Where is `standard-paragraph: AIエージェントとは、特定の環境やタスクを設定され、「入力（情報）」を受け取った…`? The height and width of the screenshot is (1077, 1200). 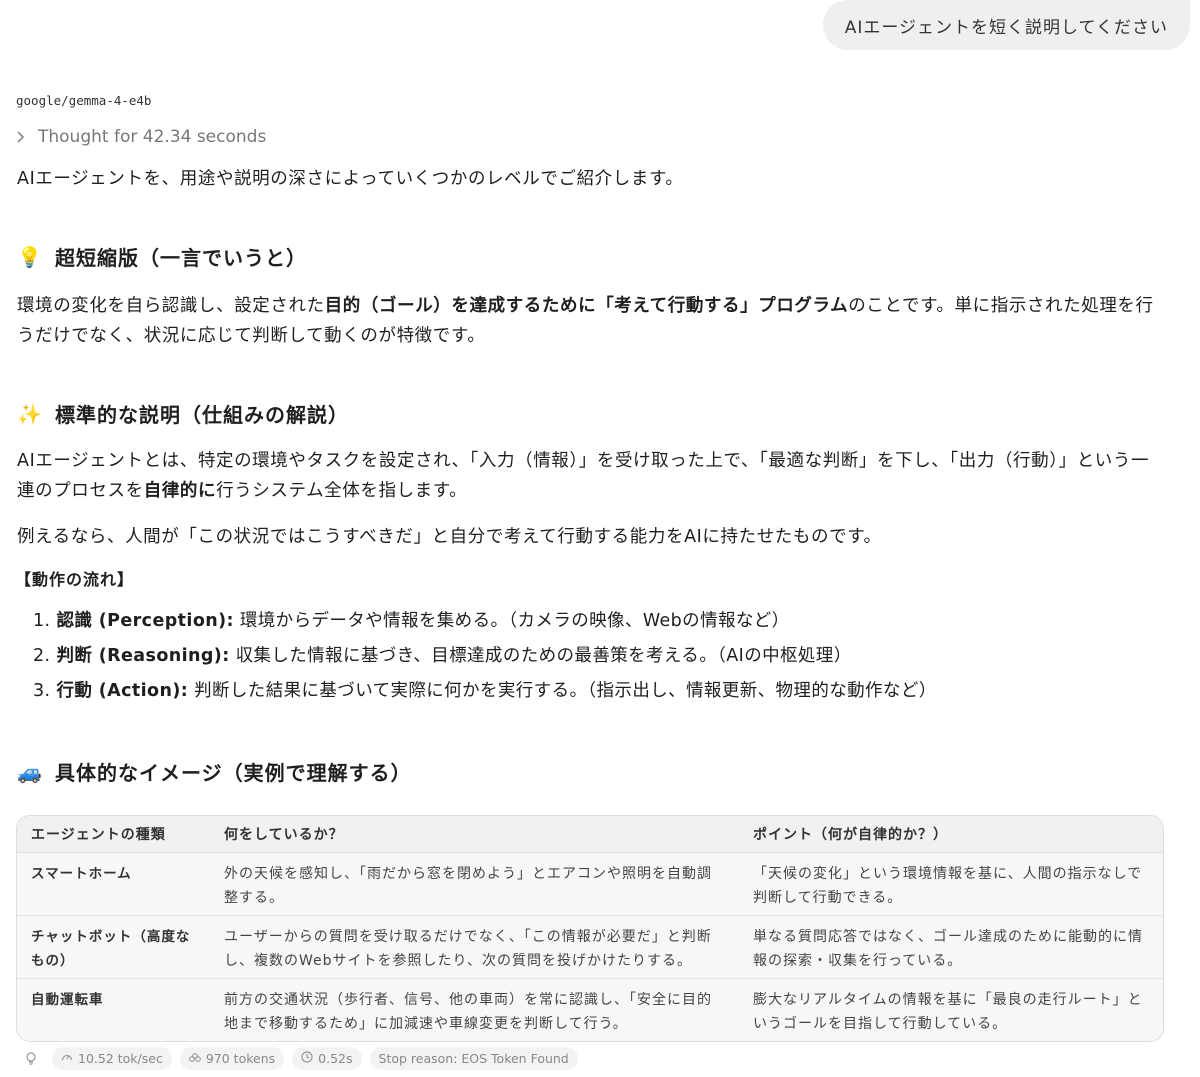 standard-paragraph: AIエージェントとは、特定の環境やタスクを設定され、「入力（情報）」を受け取った… is located at coordinates (592, 476).